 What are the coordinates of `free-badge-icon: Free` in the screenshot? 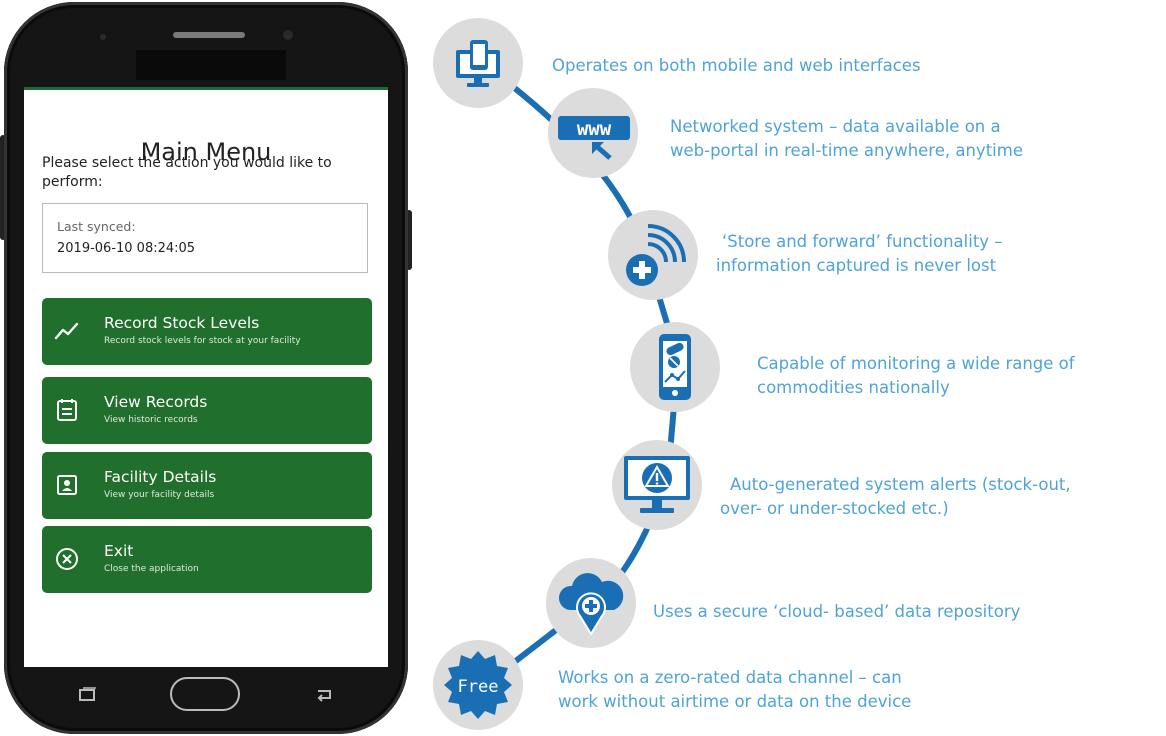 It's located at (478, 685).